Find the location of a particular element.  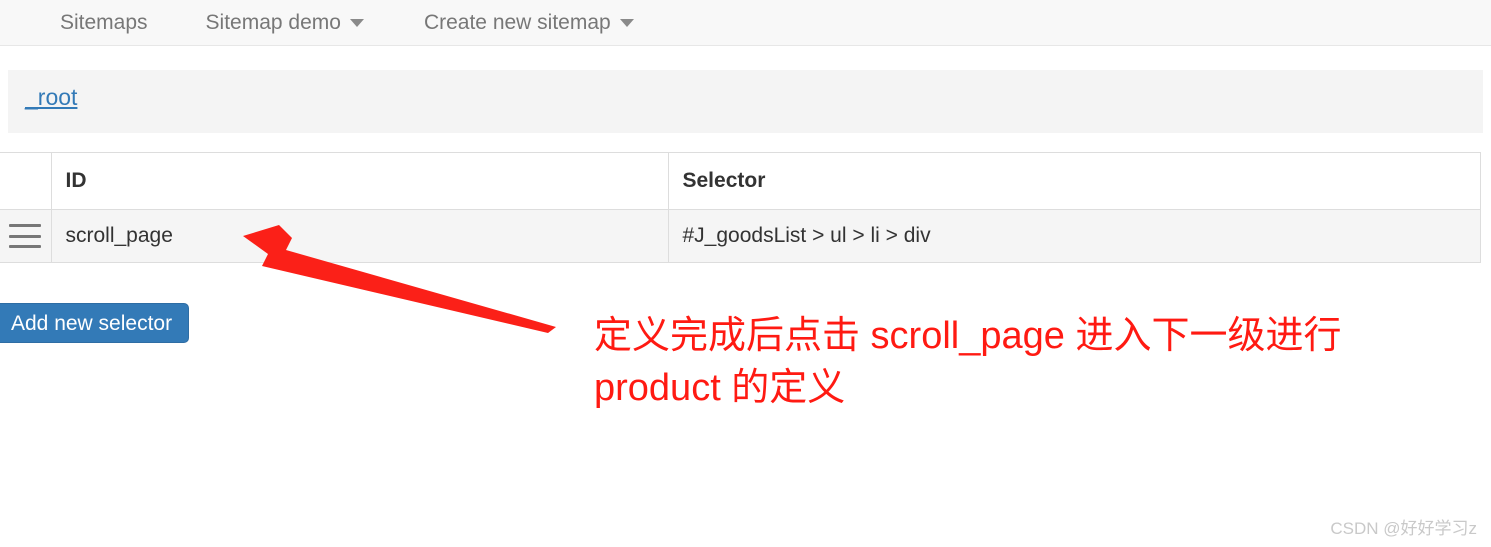

row-drag-handle-cell is located at coordinates (26, 236).